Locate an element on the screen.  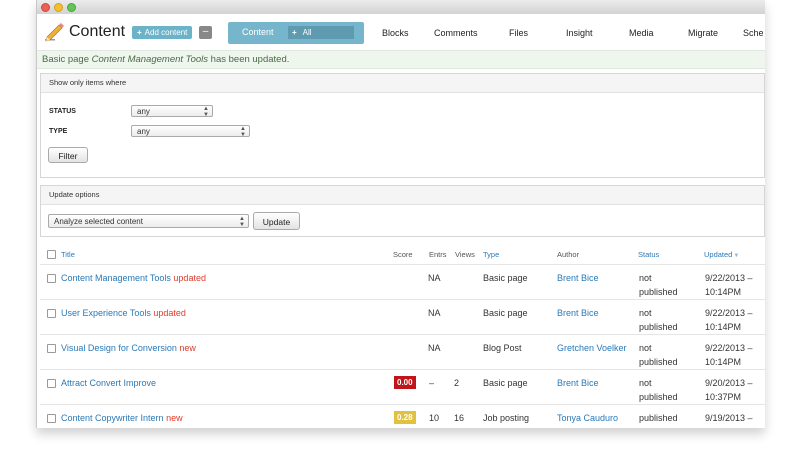
row-entrs: NA is located at coordinates (434, 348).